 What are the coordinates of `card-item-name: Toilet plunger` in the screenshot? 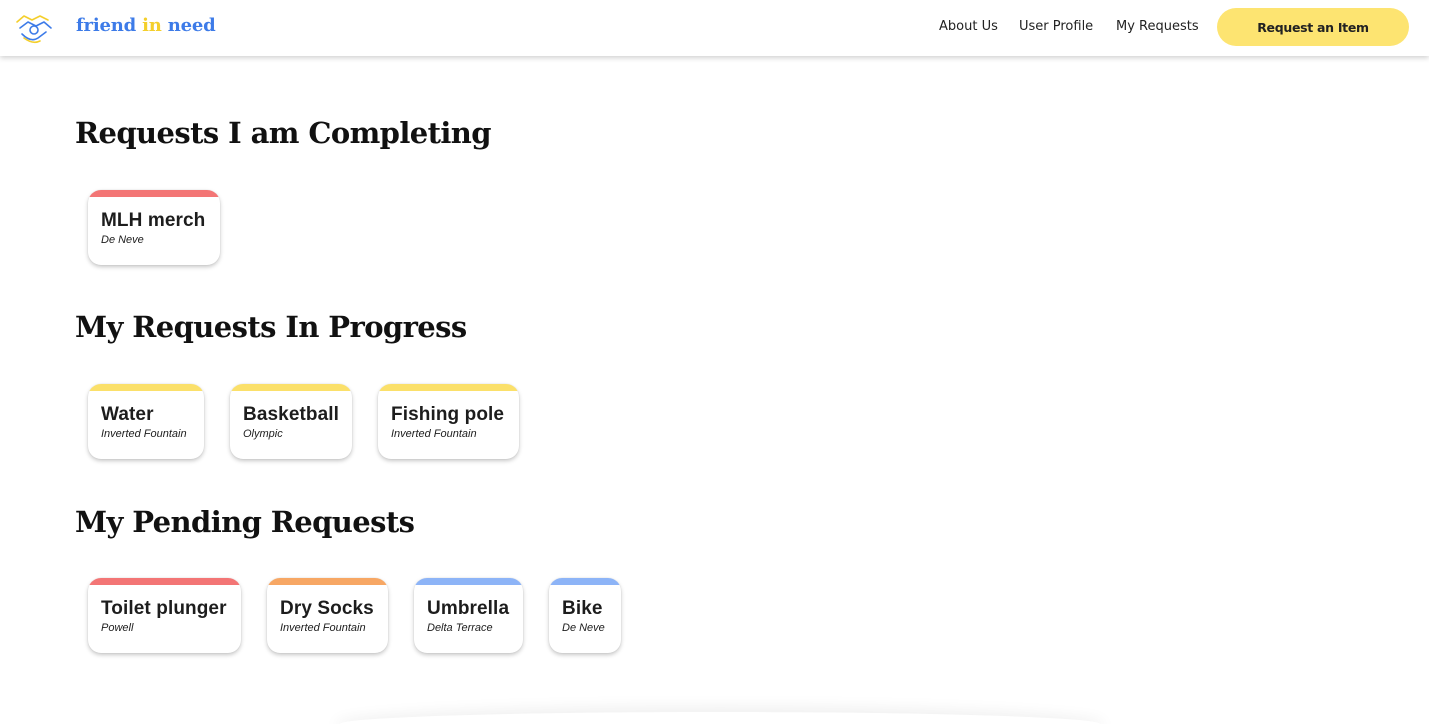 It's located at (164, 608).